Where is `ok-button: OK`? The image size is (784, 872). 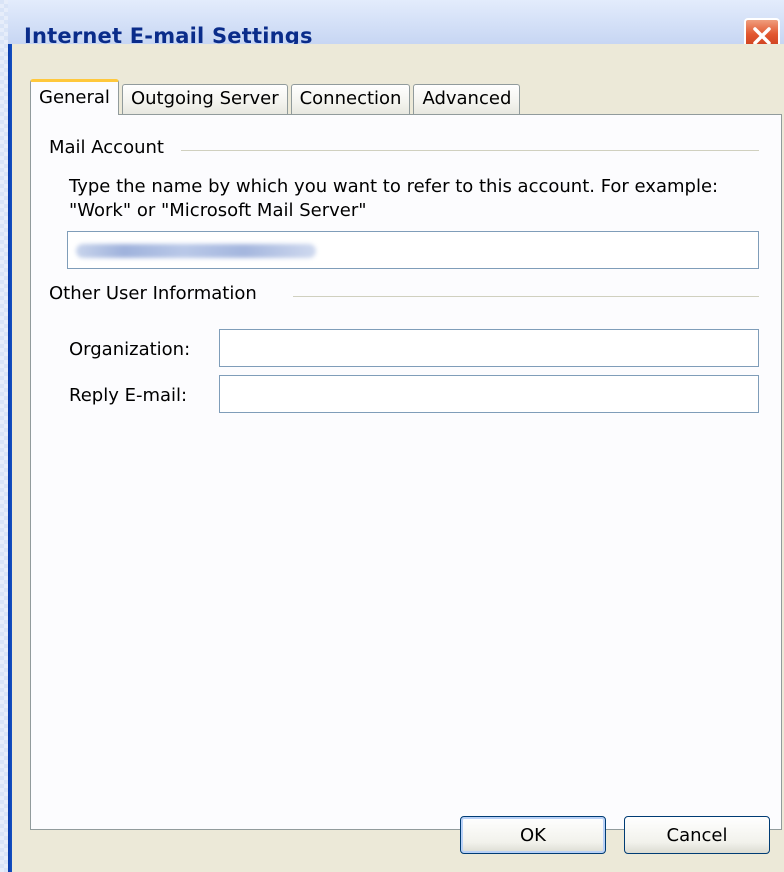 ok-button: OK is located at coordinates (533, 835).